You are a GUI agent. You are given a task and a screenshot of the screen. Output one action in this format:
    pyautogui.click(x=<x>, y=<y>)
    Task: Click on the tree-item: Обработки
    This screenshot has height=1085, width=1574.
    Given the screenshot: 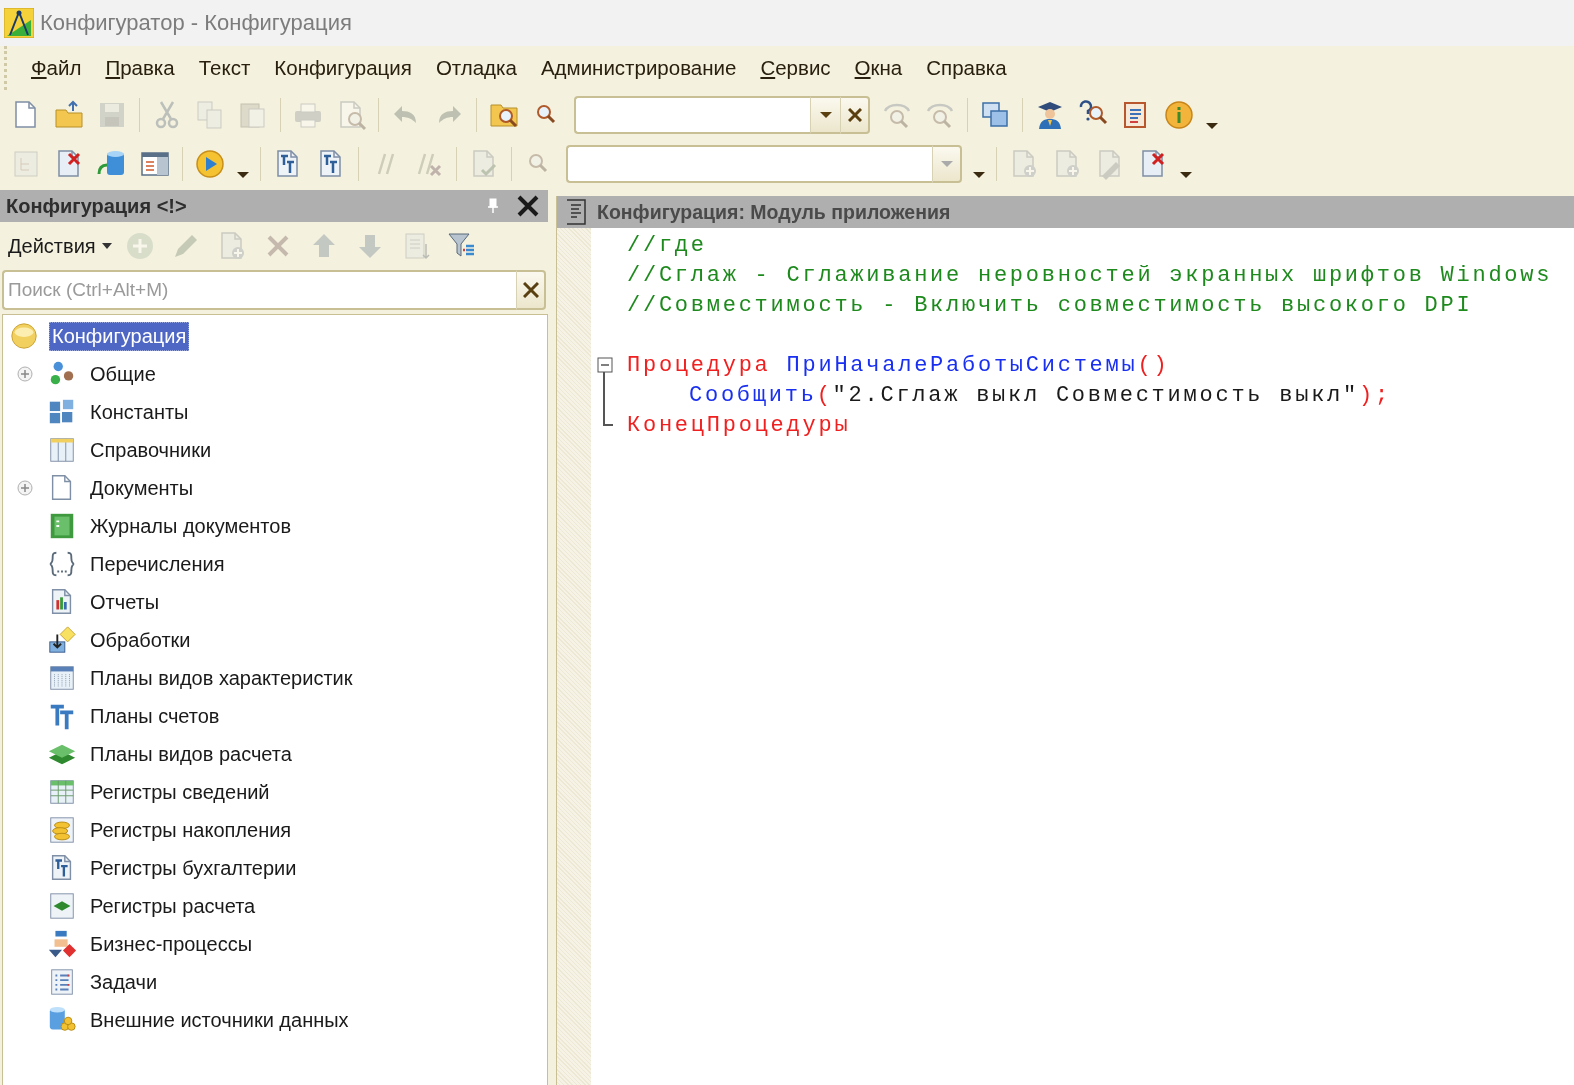 What is the action you would take?
    pyautogui.click(x=140, y=640)
    